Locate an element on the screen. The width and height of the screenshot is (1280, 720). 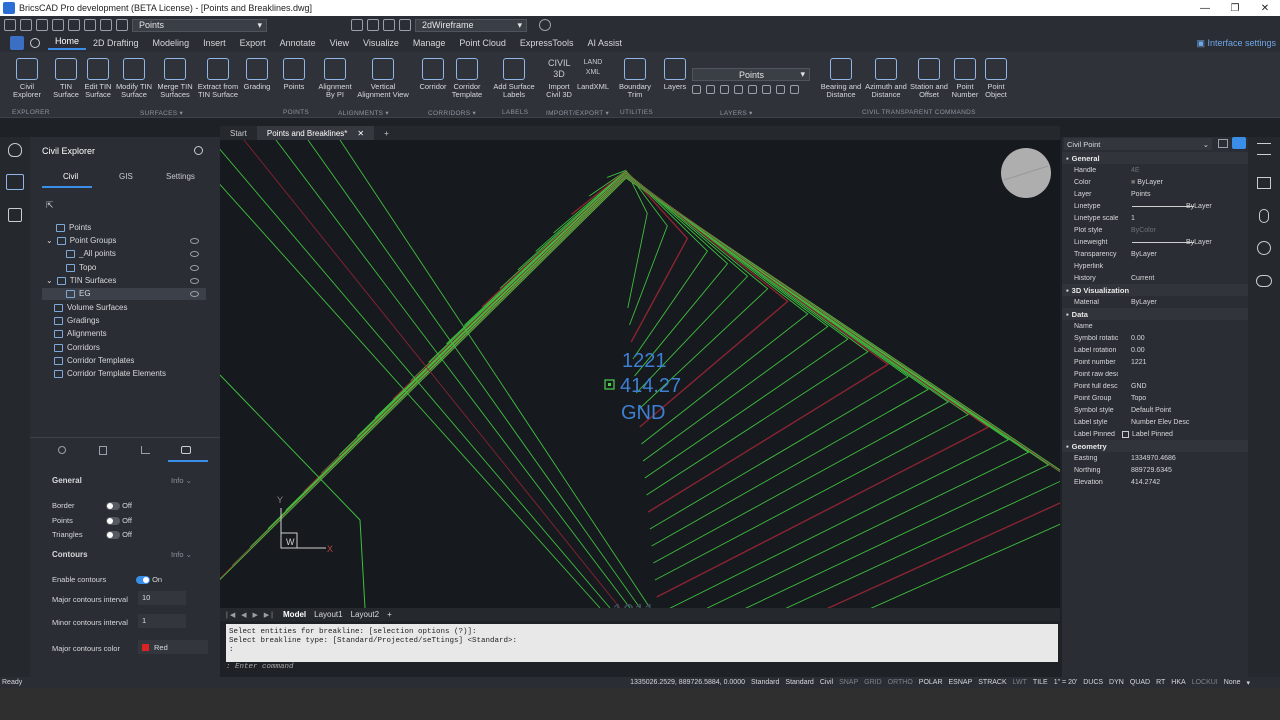
tab-manage: Manage is located at coordinates (429, 43).